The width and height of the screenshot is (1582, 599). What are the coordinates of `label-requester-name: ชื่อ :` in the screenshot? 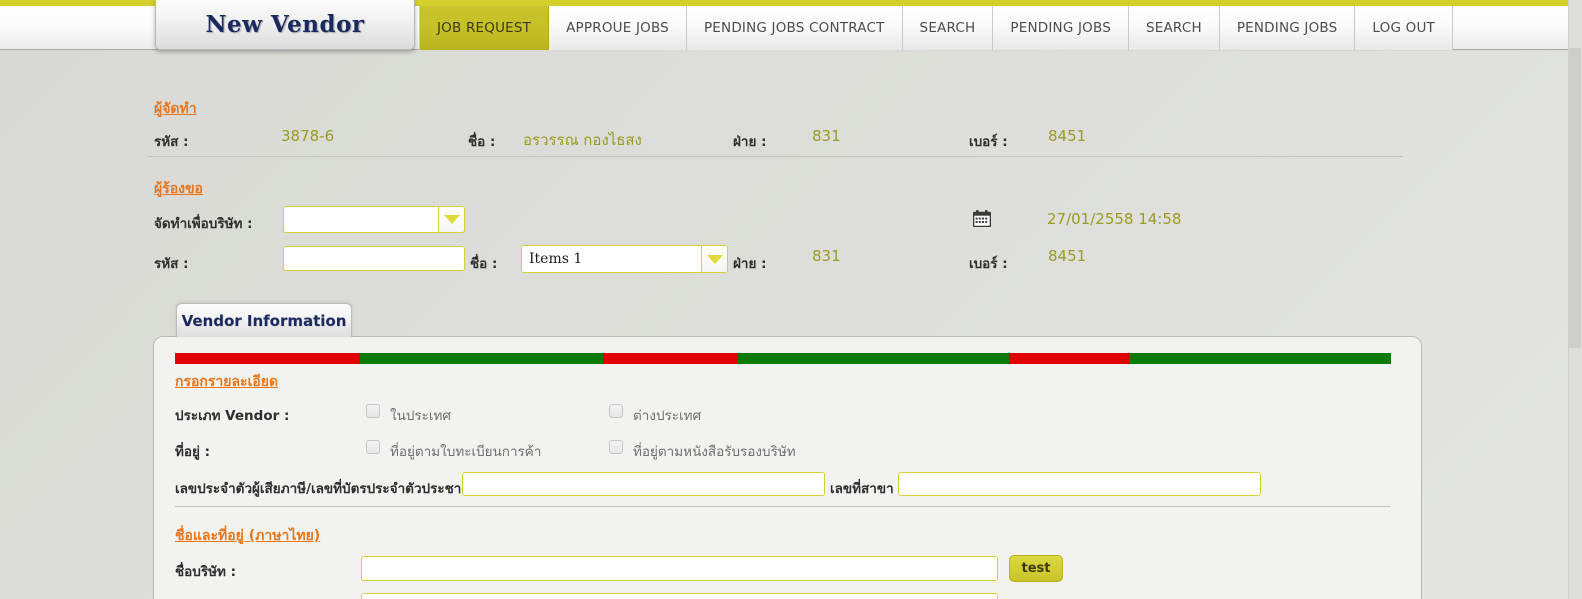 It's located at (484, 264).